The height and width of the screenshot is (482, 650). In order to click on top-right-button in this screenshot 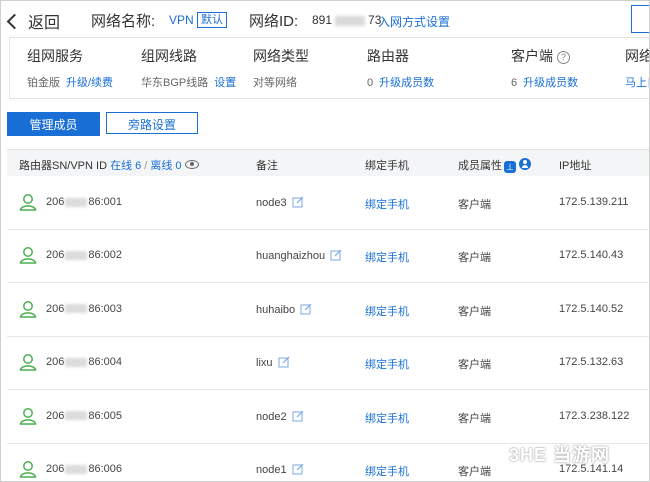, I will do `click(640, 19)`.